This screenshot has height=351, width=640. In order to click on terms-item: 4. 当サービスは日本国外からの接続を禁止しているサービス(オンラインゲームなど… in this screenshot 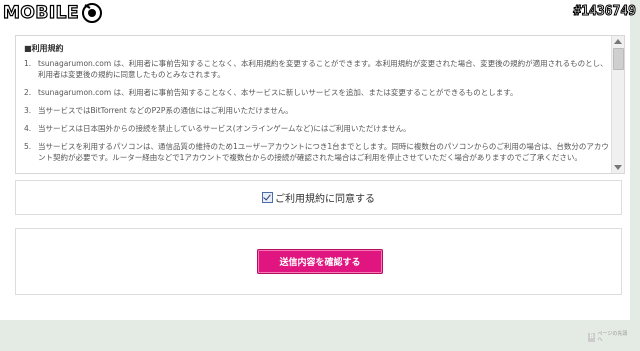, I will do `click(316, 128)`.